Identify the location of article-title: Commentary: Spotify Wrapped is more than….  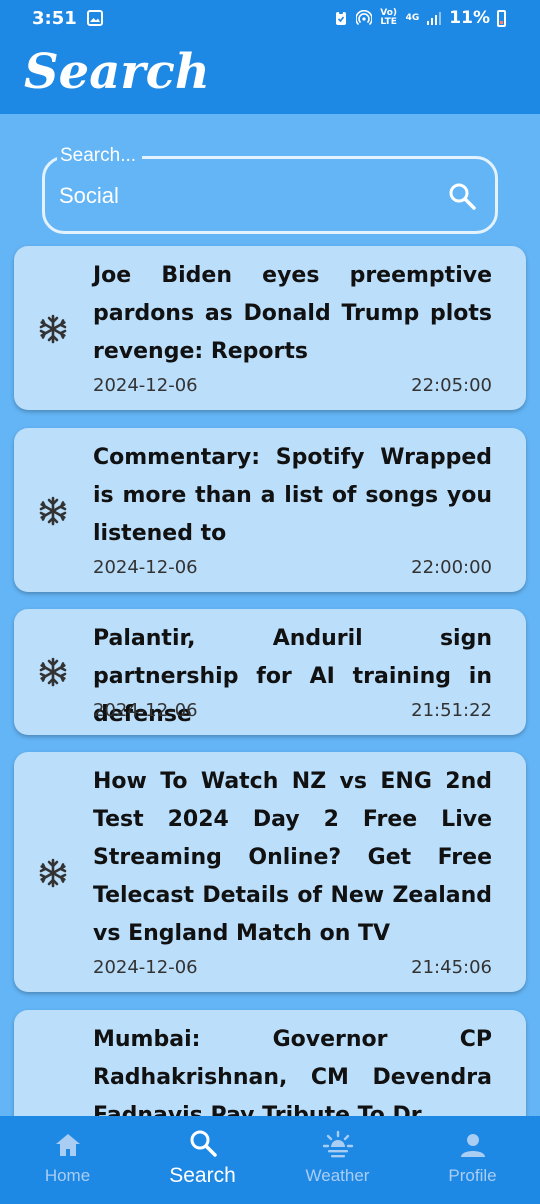
(292, 495).